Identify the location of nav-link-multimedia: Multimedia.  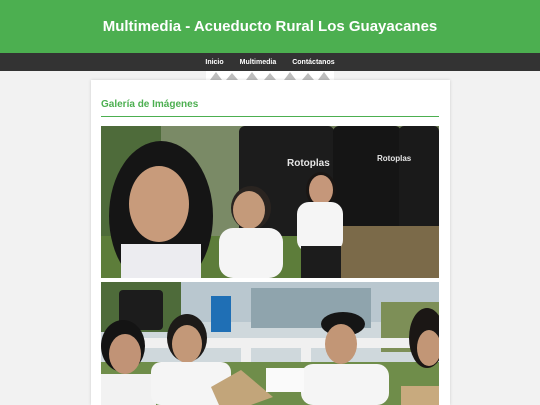
(258, 62).